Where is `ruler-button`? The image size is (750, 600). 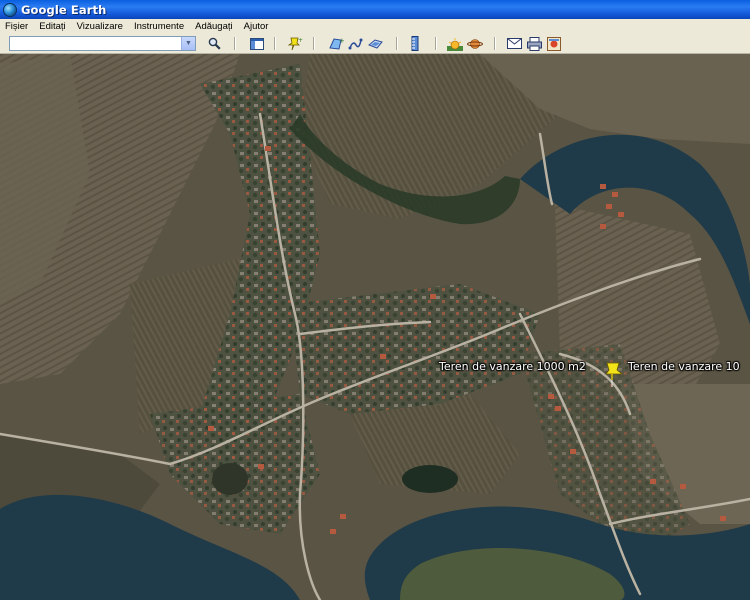 ruler-button is located at coordinates (415, 43).